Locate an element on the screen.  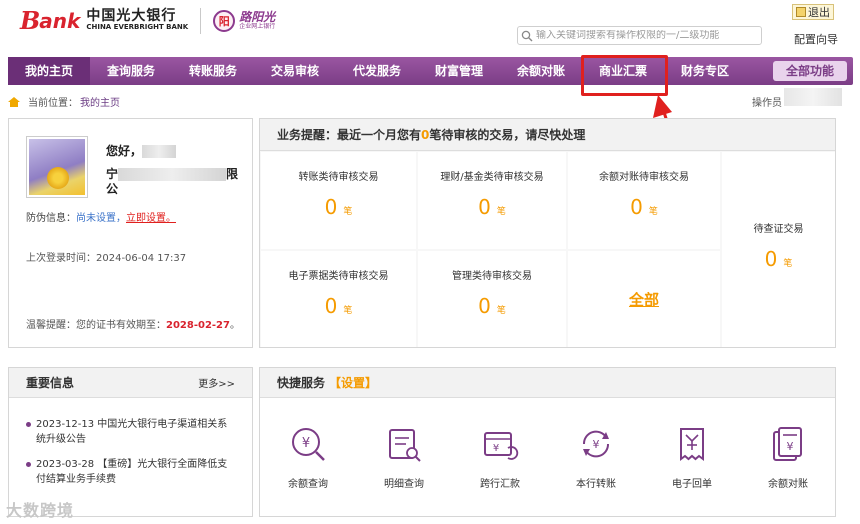
pending-all-link: 全部 is located at coordinates (644, 299).